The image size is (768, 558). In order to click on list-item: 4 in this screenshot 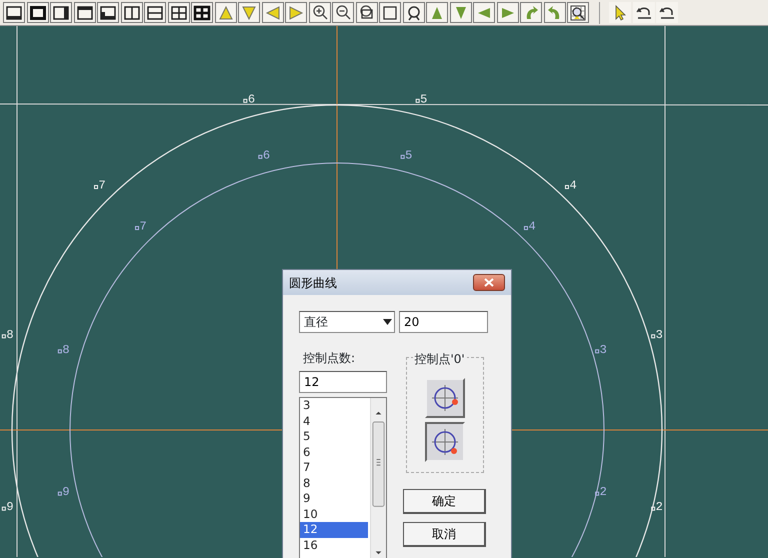, I will do `click(335, 421)`.